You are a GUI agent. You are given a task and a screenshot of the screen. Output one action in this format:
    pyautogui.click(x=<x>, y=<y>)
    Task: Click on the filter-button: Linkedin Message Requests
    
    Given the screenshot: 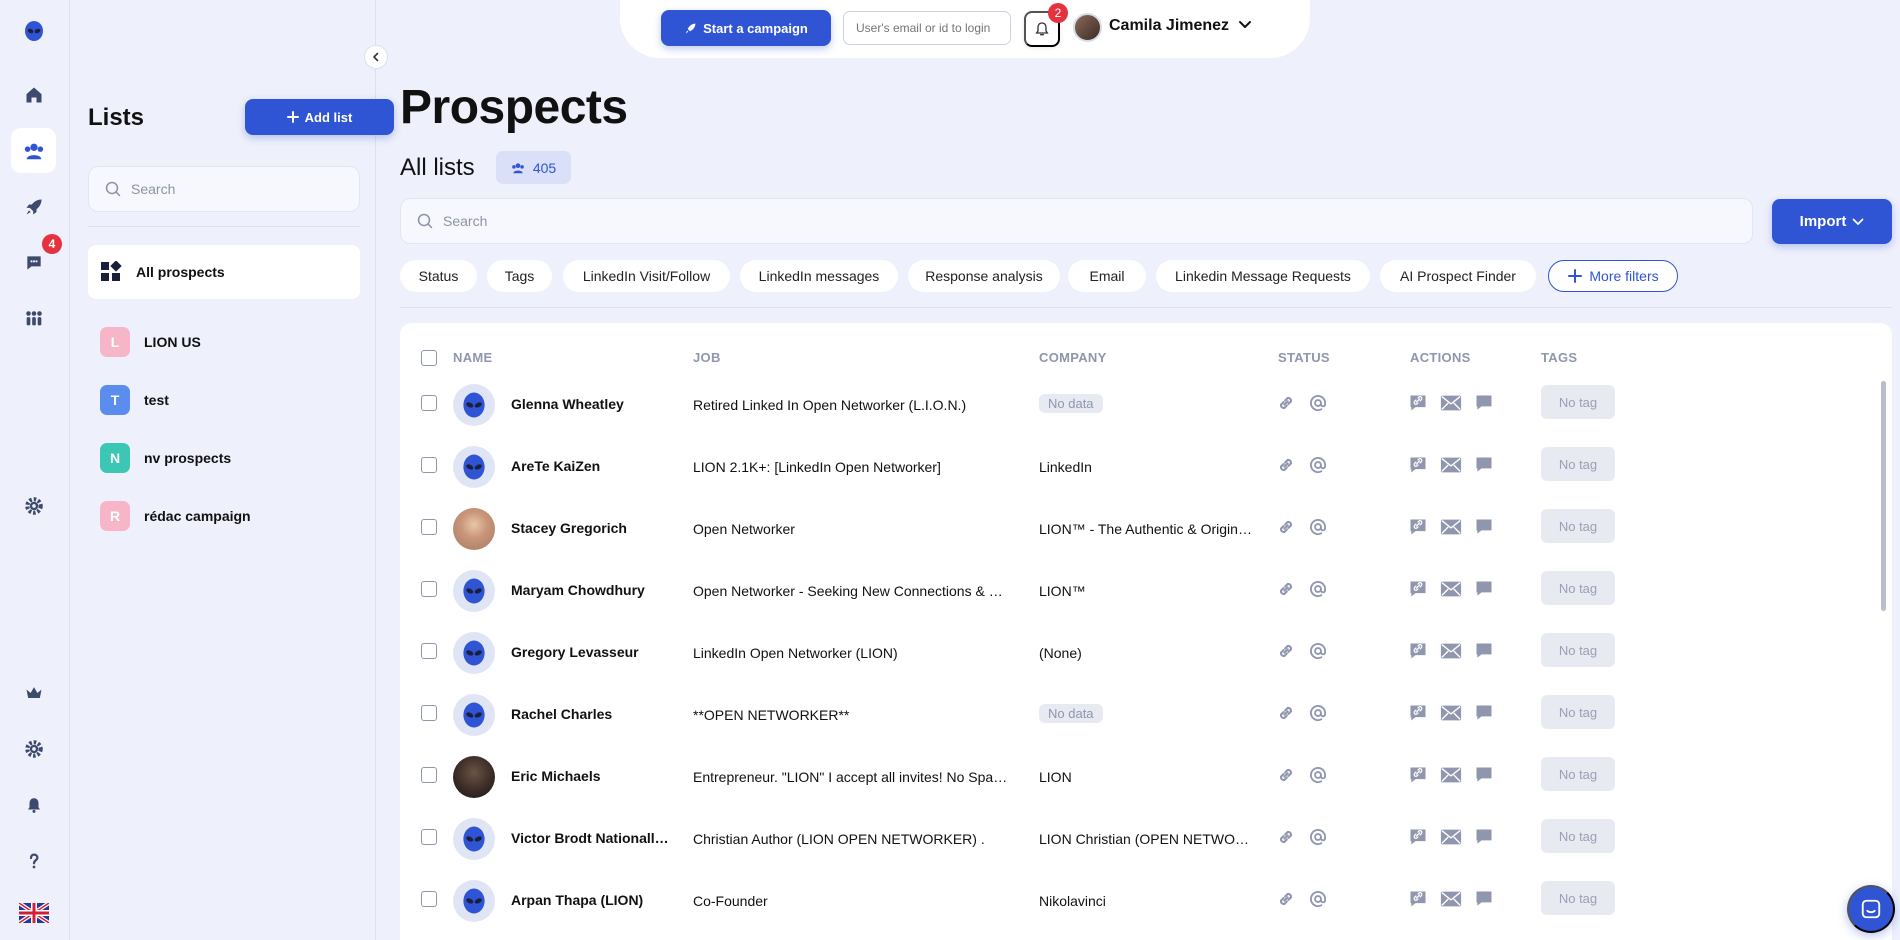 What is the action you would take?
    pyautogui.click(x=1263, y=276)
    